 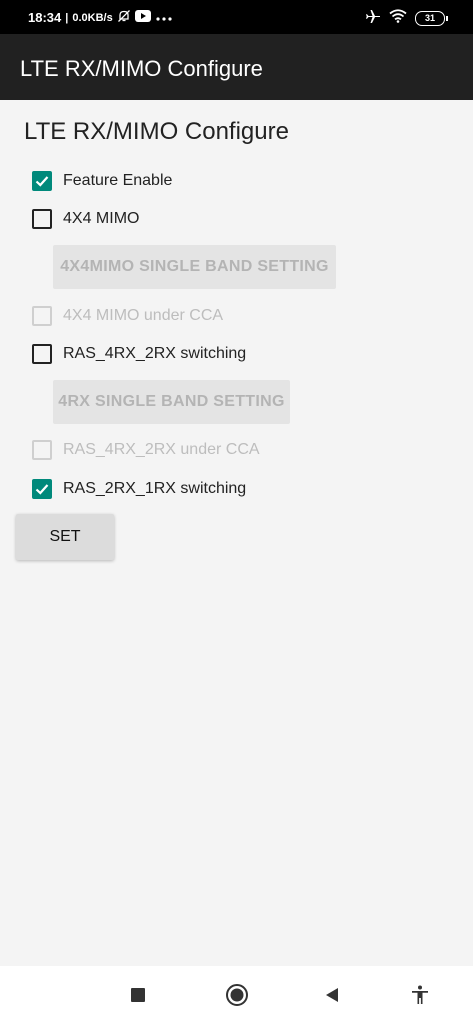 What do you see at coordinates (373, 18) in the screenshot?
I see `airplane-icon` at bounding box center [373, 18].